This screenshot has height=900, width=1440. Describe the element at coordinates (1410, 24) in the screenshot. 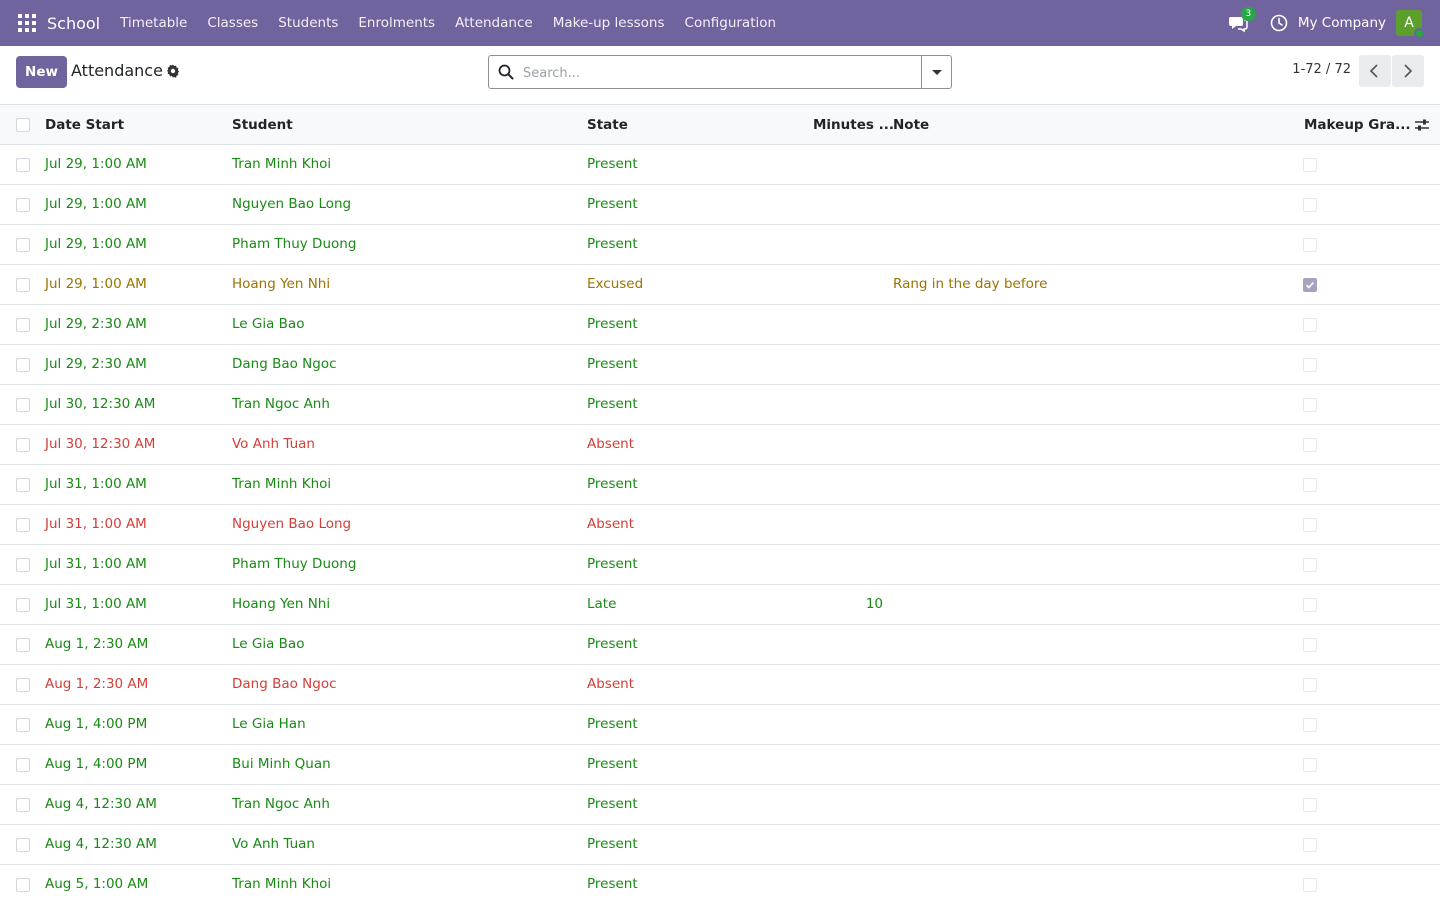

I see `user-avatar: A` at that location.